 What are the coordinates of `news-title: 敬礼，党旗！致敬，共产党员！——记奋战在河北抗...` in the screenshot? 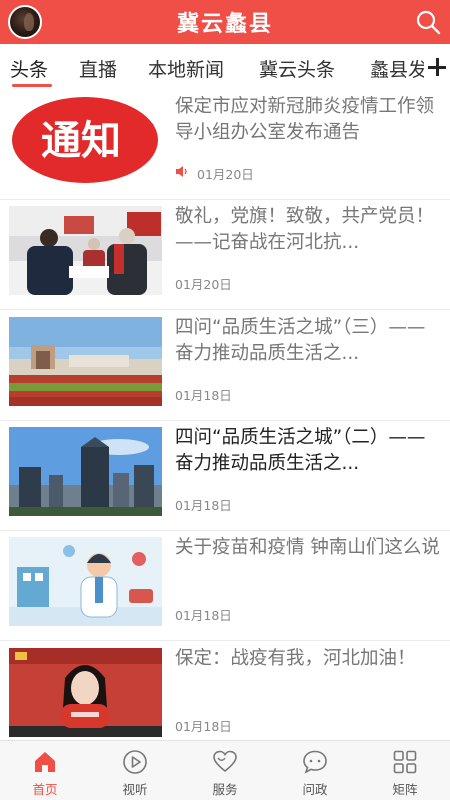 It's located at (305, 229).